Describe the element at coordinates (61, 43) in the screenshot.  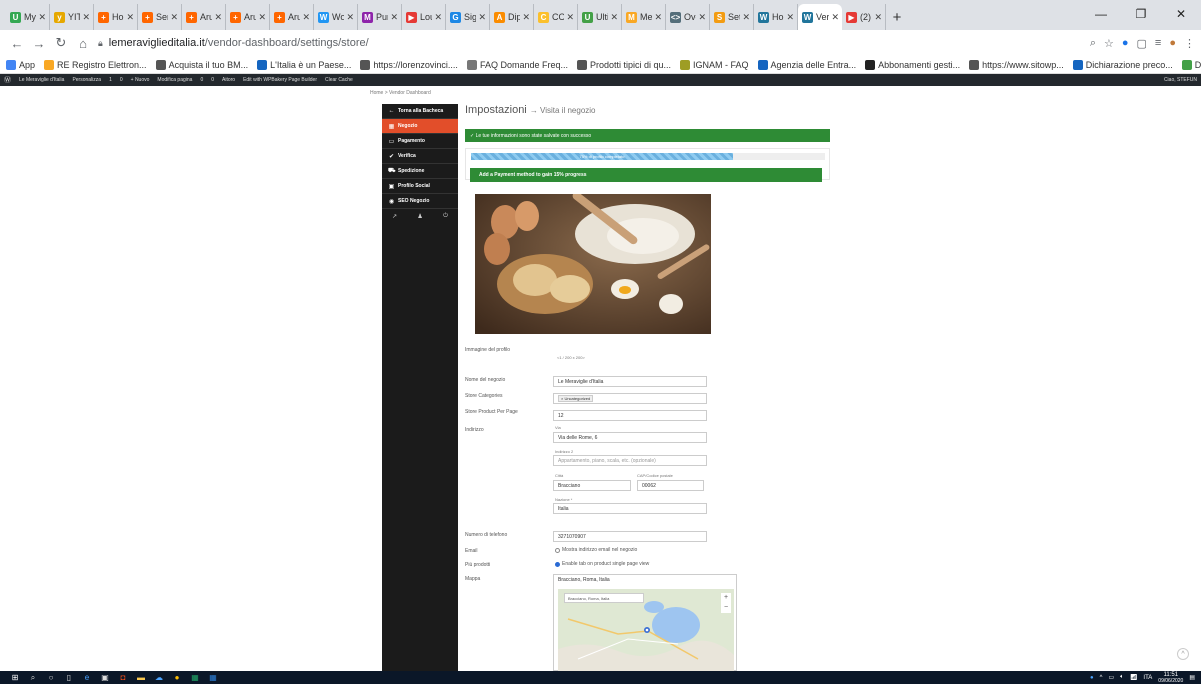
I see `reload-icon: ↻` at that location.